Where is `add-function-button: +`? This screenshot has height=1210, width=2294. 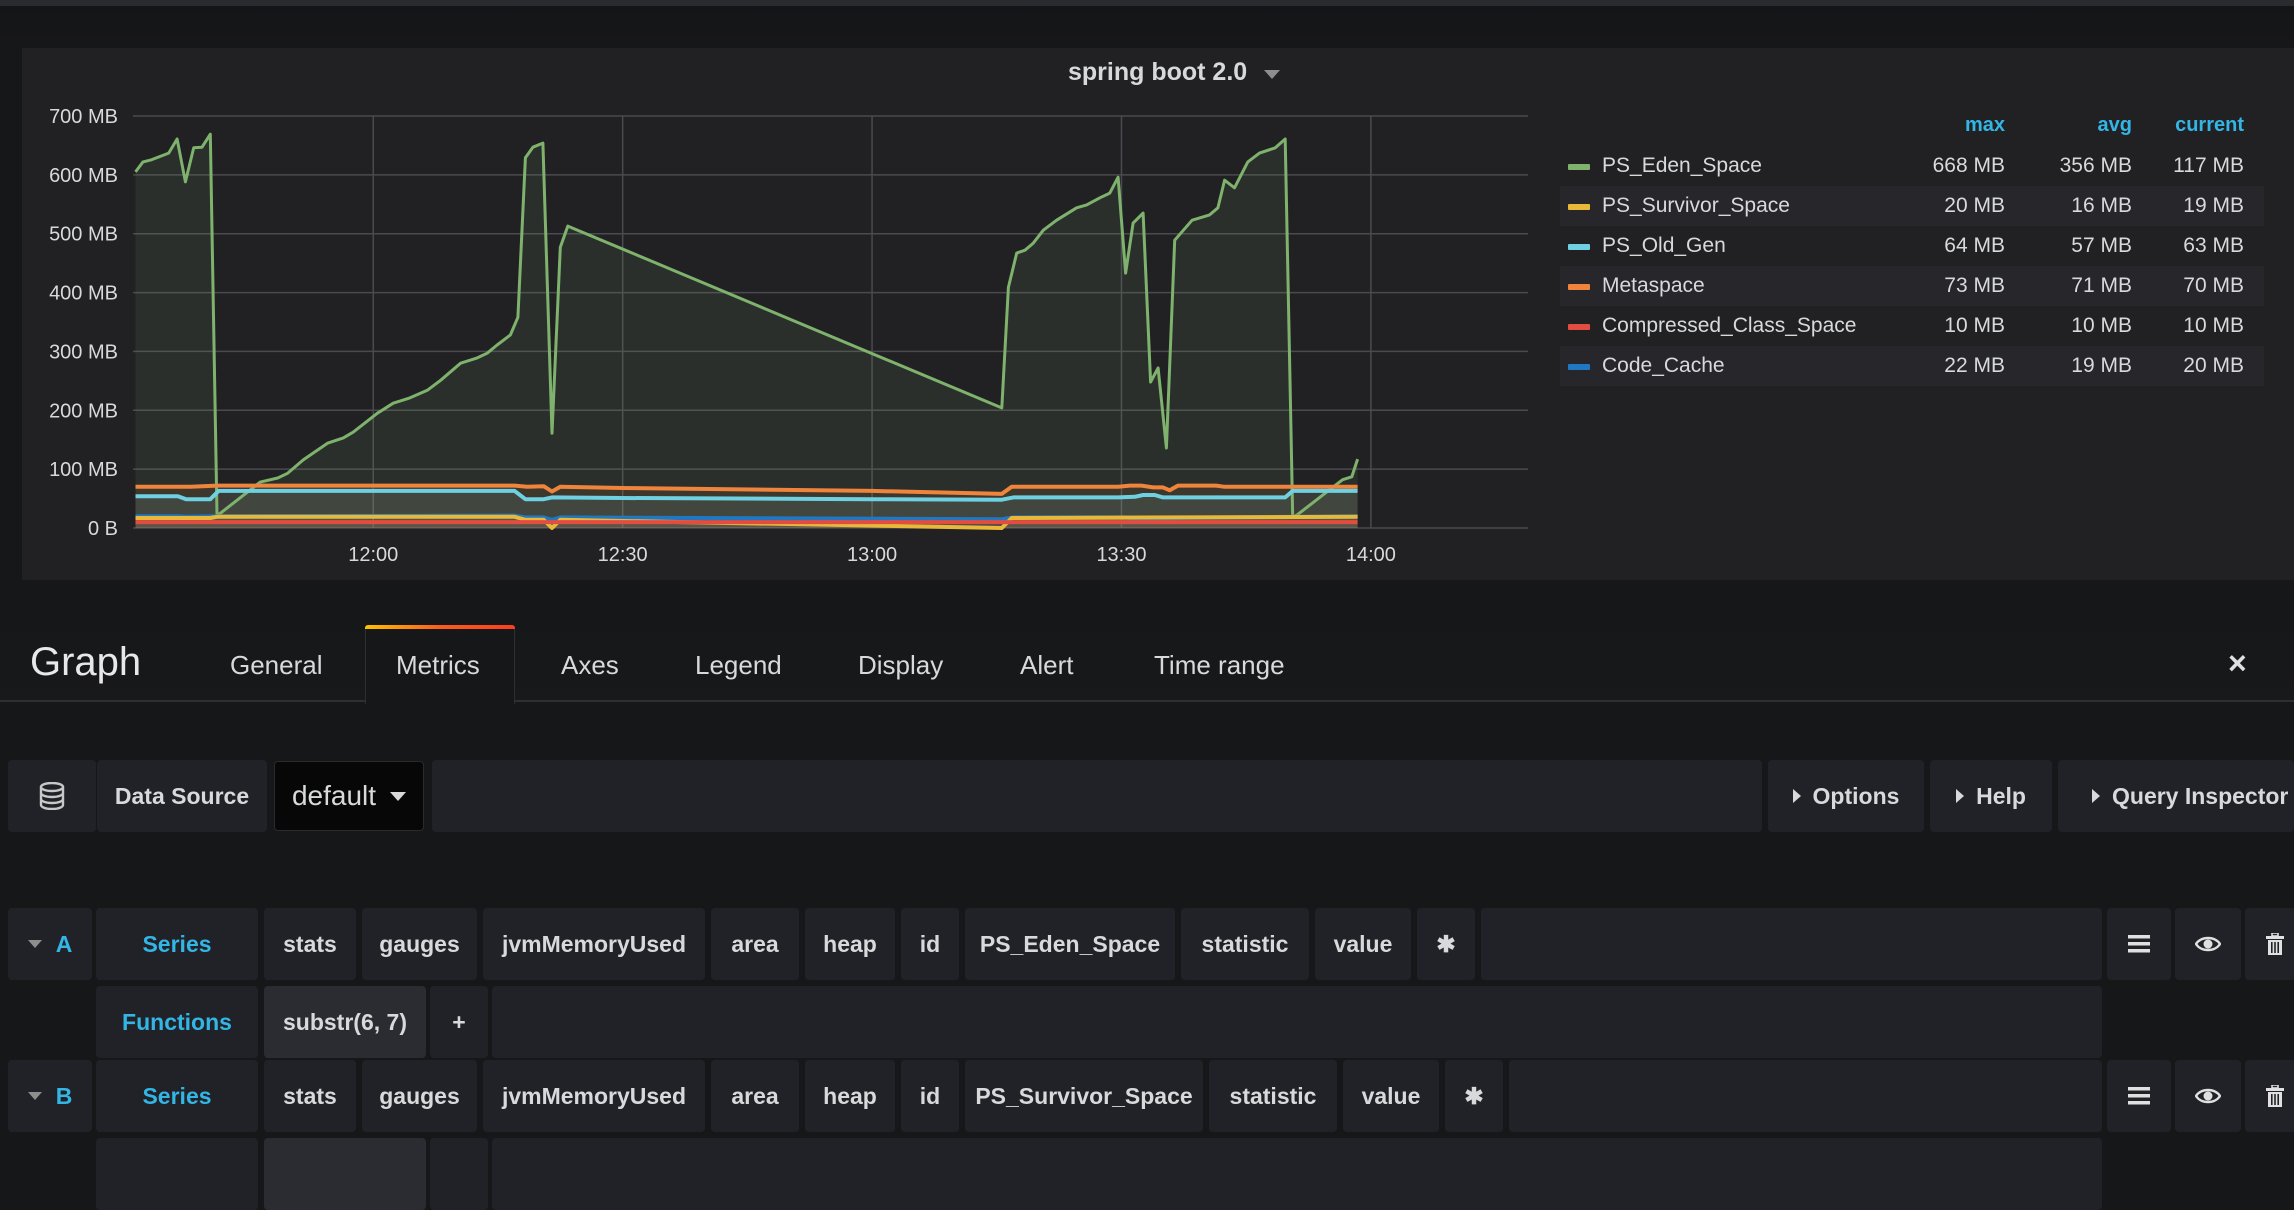
add-function-button: + is located at coordinates (459, 1022).